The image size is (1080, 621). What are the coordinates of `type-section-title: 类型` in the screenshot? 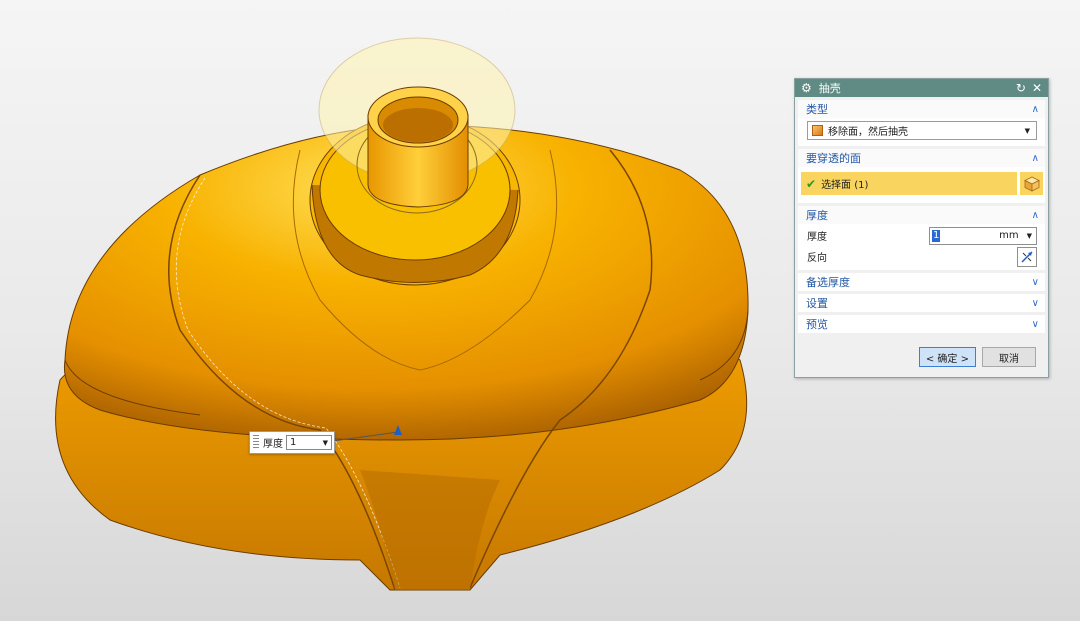 It's located at (817, 109).